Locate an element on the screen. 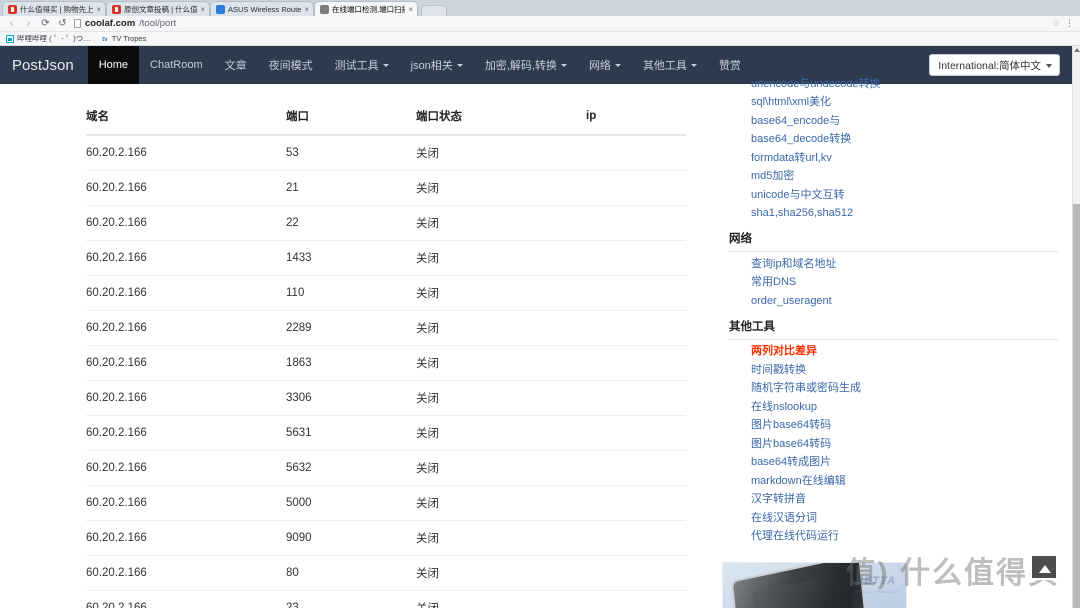 The height and width of the screenshot is (608, 1080). bookmark-tvtropes: tv TV Tropes is located at coordinates (123, 38).